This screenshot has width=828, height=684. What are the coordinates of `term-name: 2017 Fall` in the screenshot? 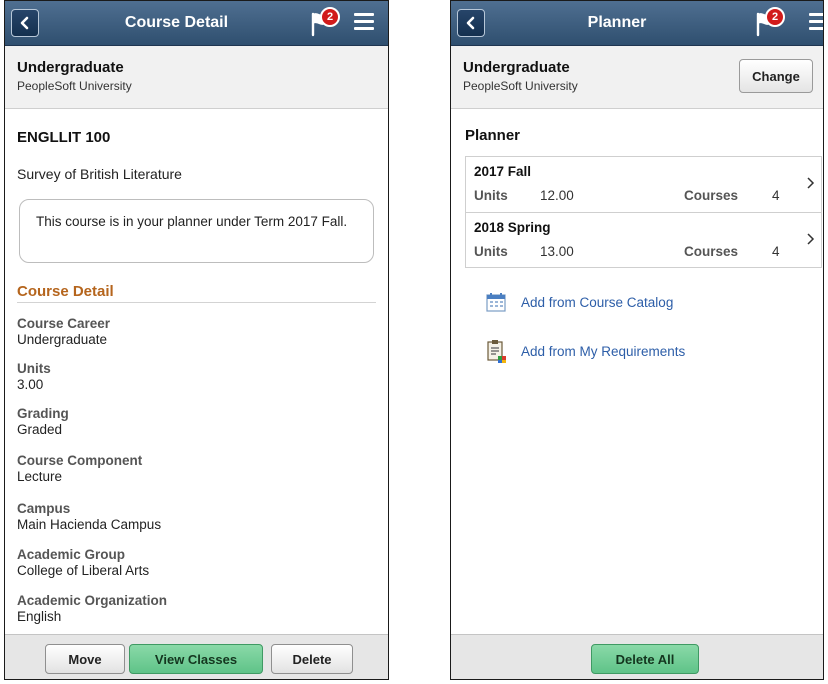 It's located at (503, 171).